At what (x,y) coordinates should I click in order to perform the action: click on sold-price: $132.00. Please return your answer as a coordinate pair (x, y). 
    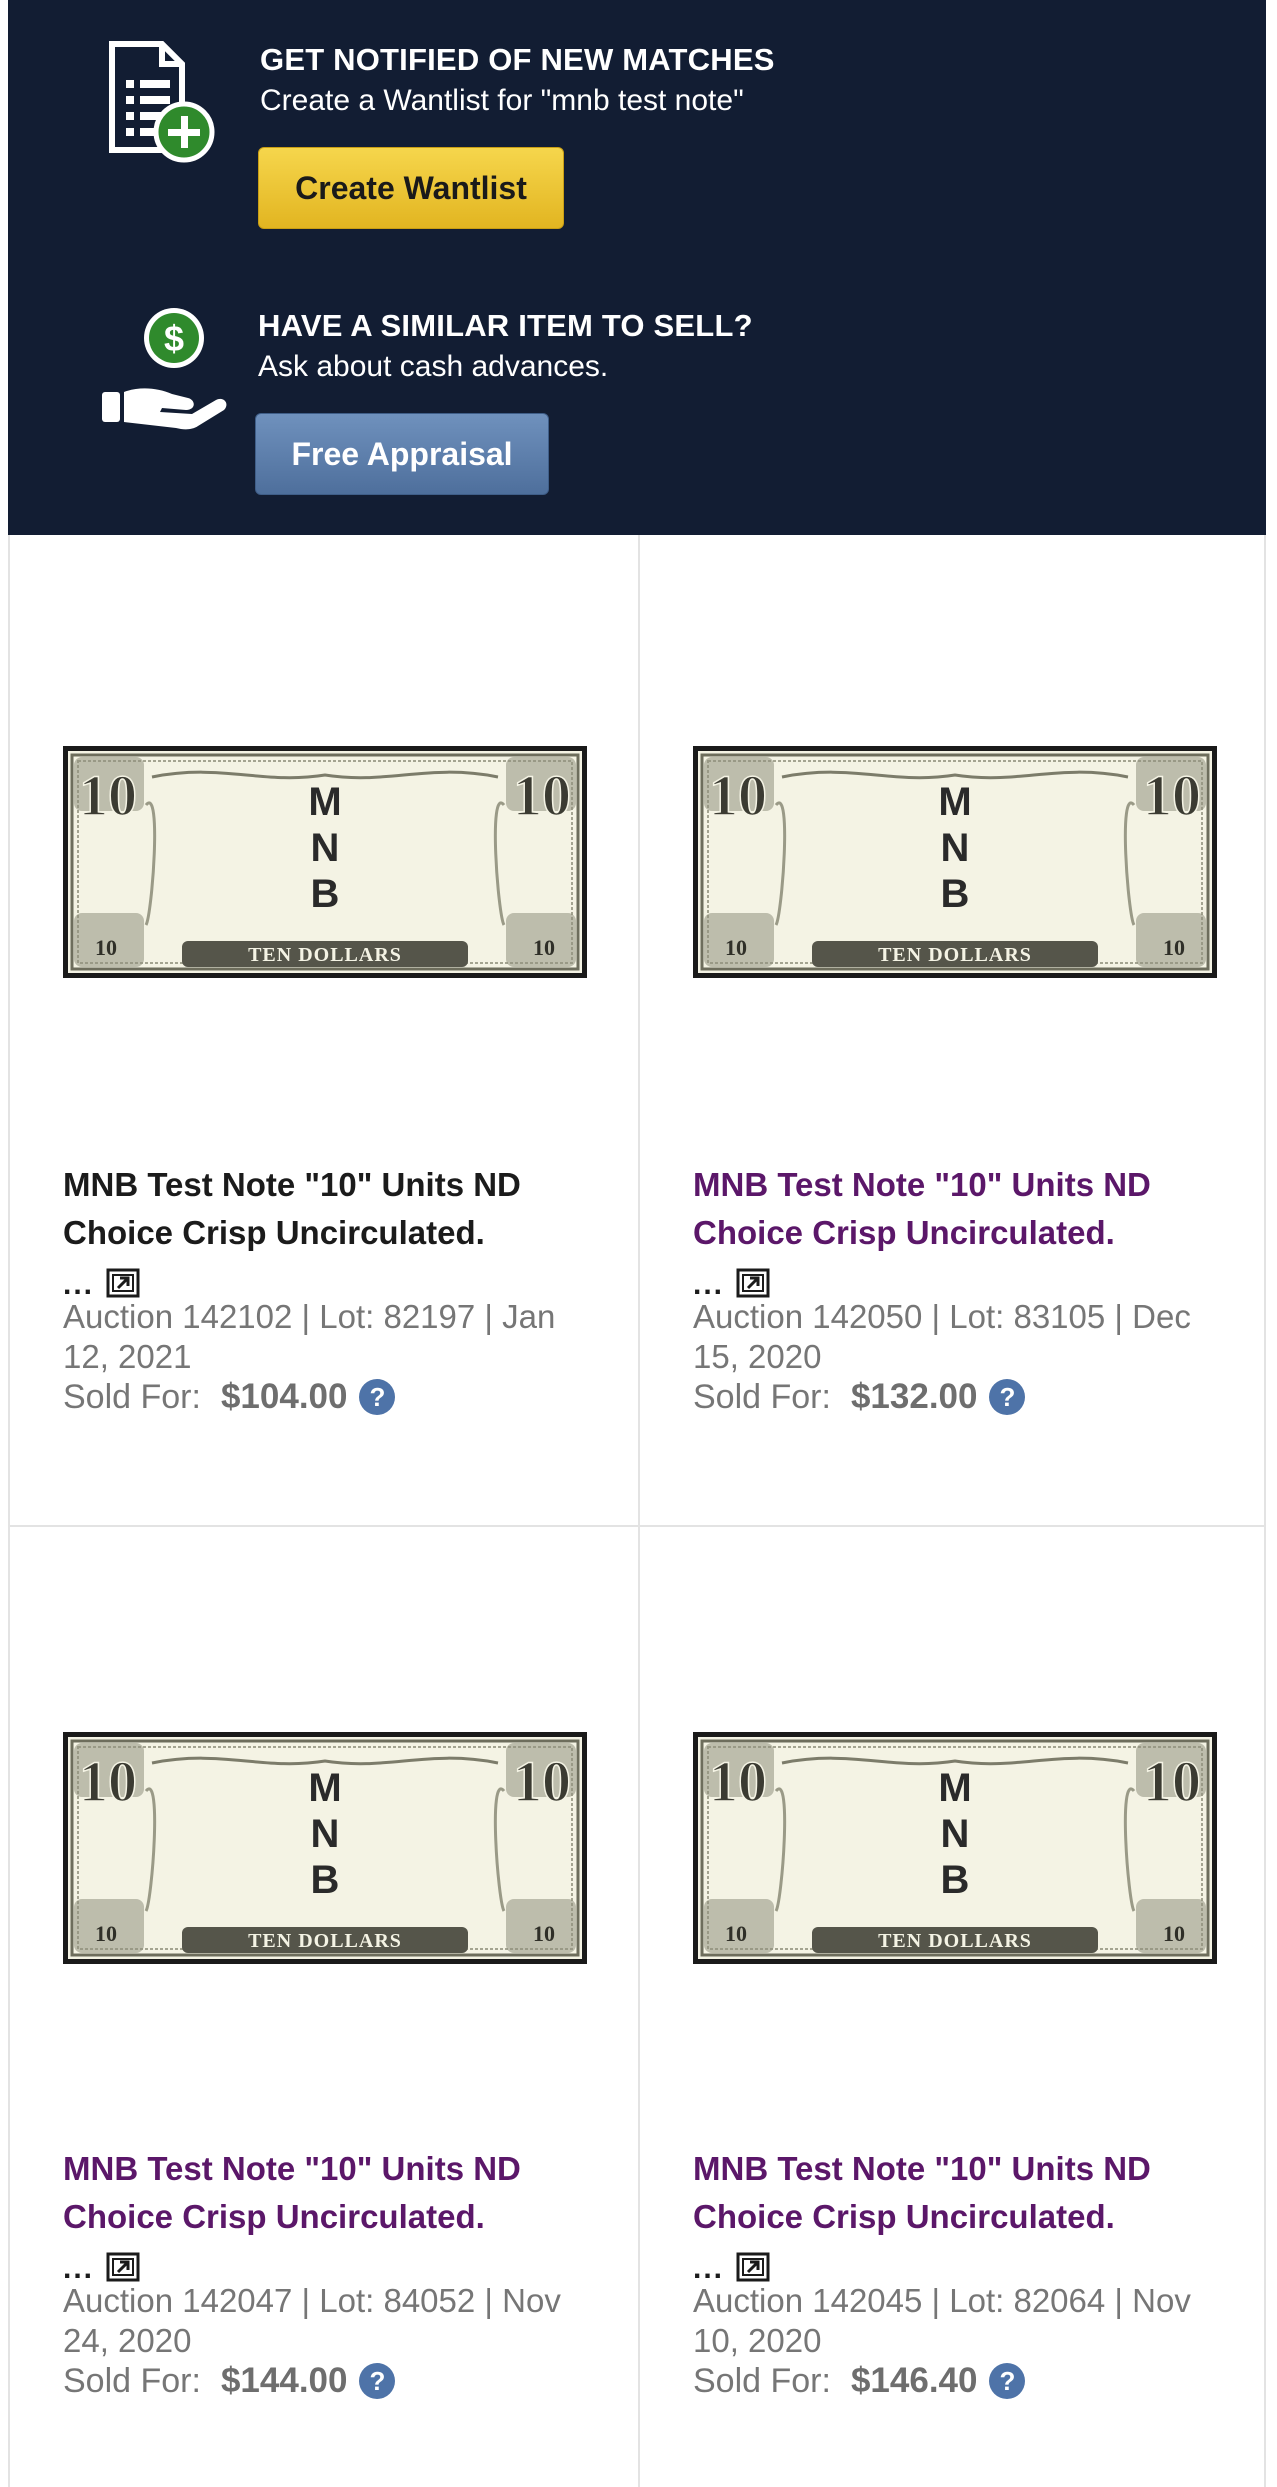
    Looking at the image, I should click on (914, 1396).